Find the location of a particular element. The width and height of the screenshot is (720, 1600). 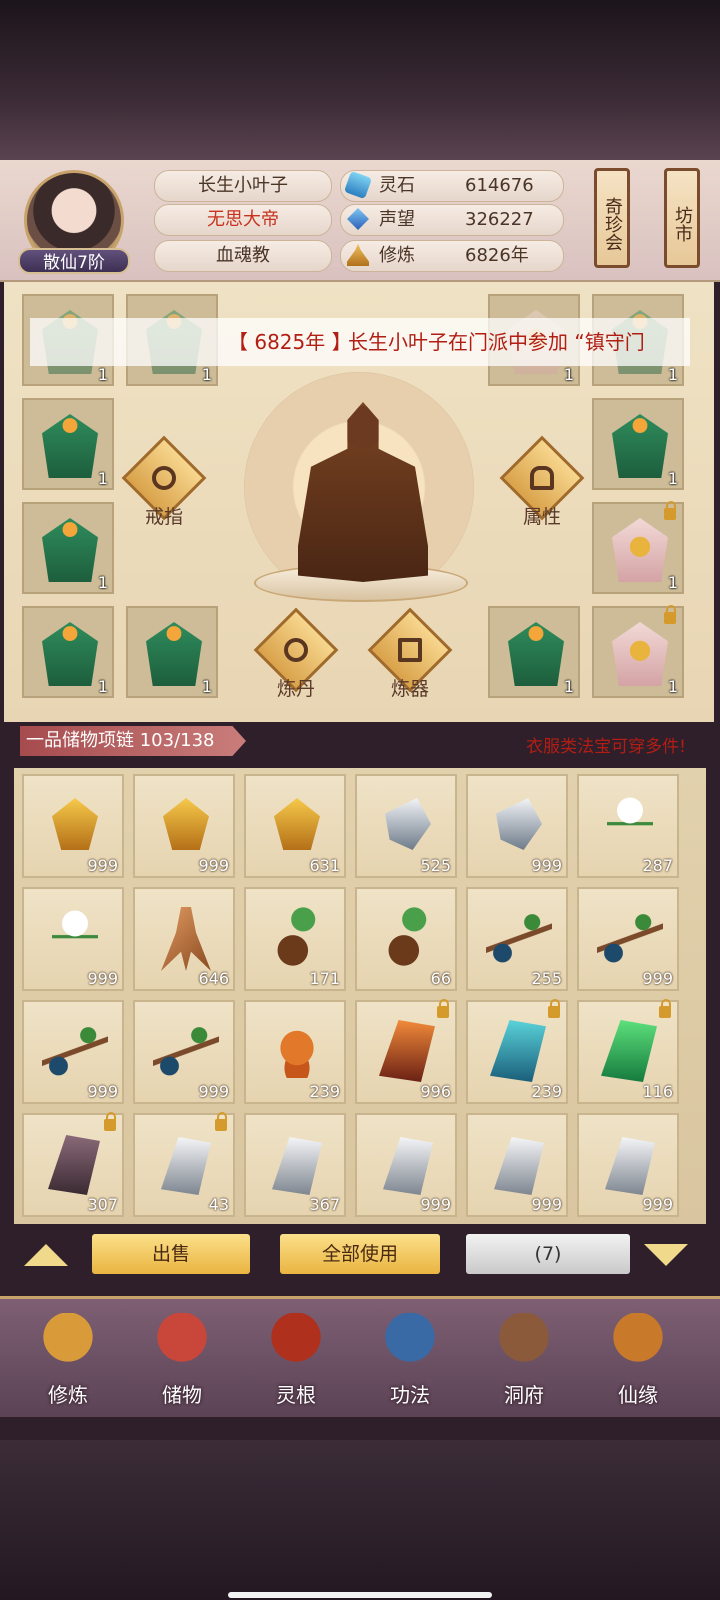

inventory-slot: 996 is located at coordinates (406, 1051).